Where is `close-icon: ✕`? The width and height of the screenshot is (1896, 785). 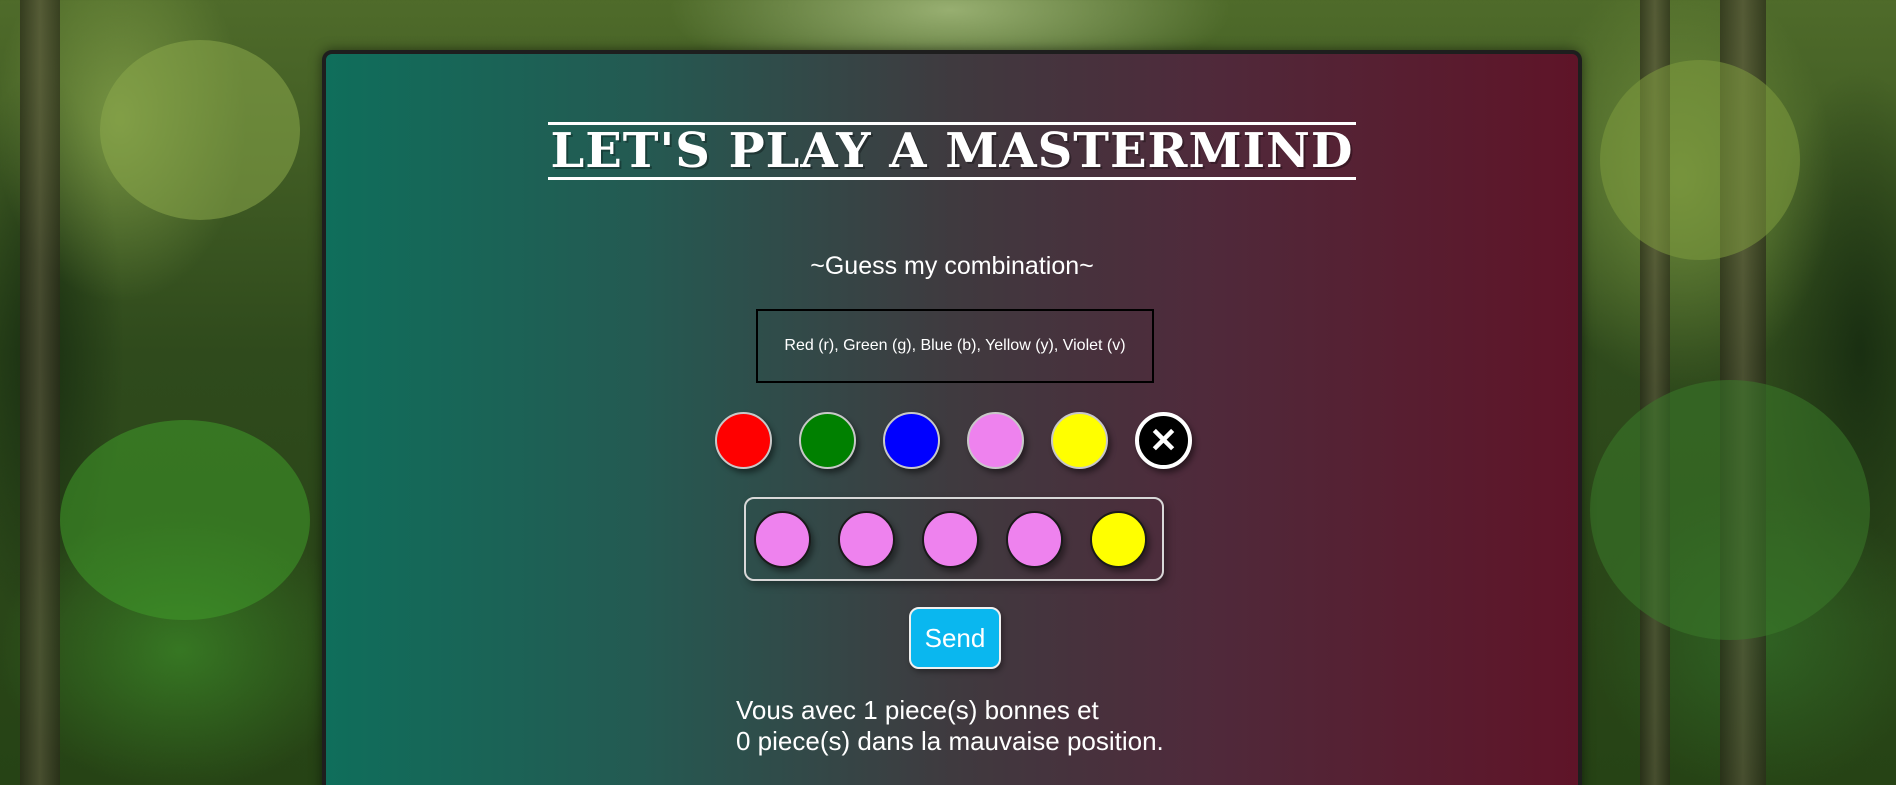 close-icon: ✕ is located at coordinates (1163, 440).